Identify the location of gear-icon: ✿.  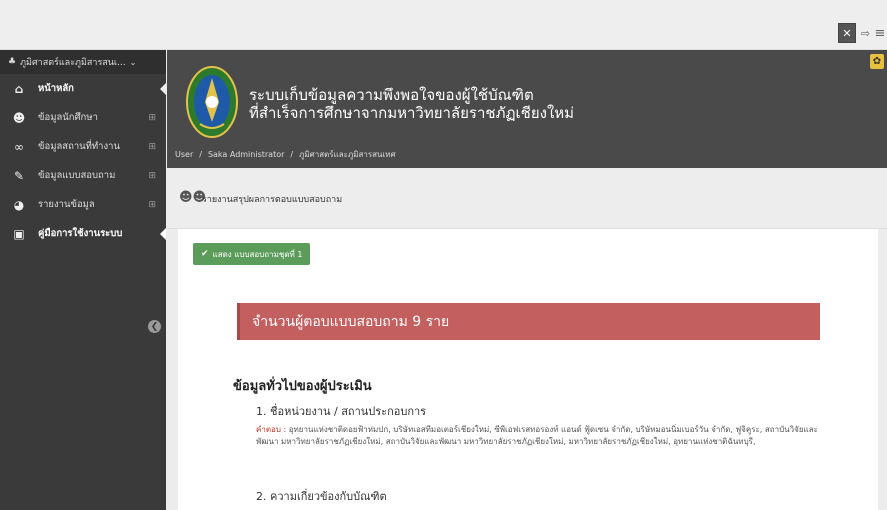
(877, 61).